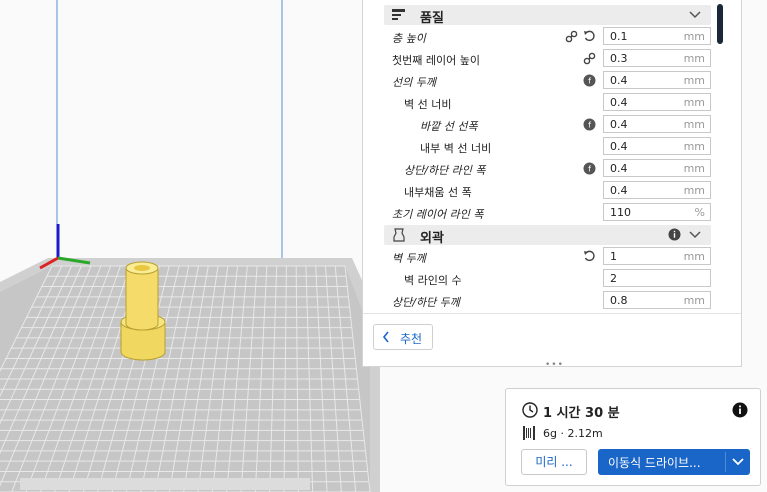 This screenshot has width=767, height=492. I want to click on setting-row: 내부채움 선 폭 0.4 mm, so click(543, 191).